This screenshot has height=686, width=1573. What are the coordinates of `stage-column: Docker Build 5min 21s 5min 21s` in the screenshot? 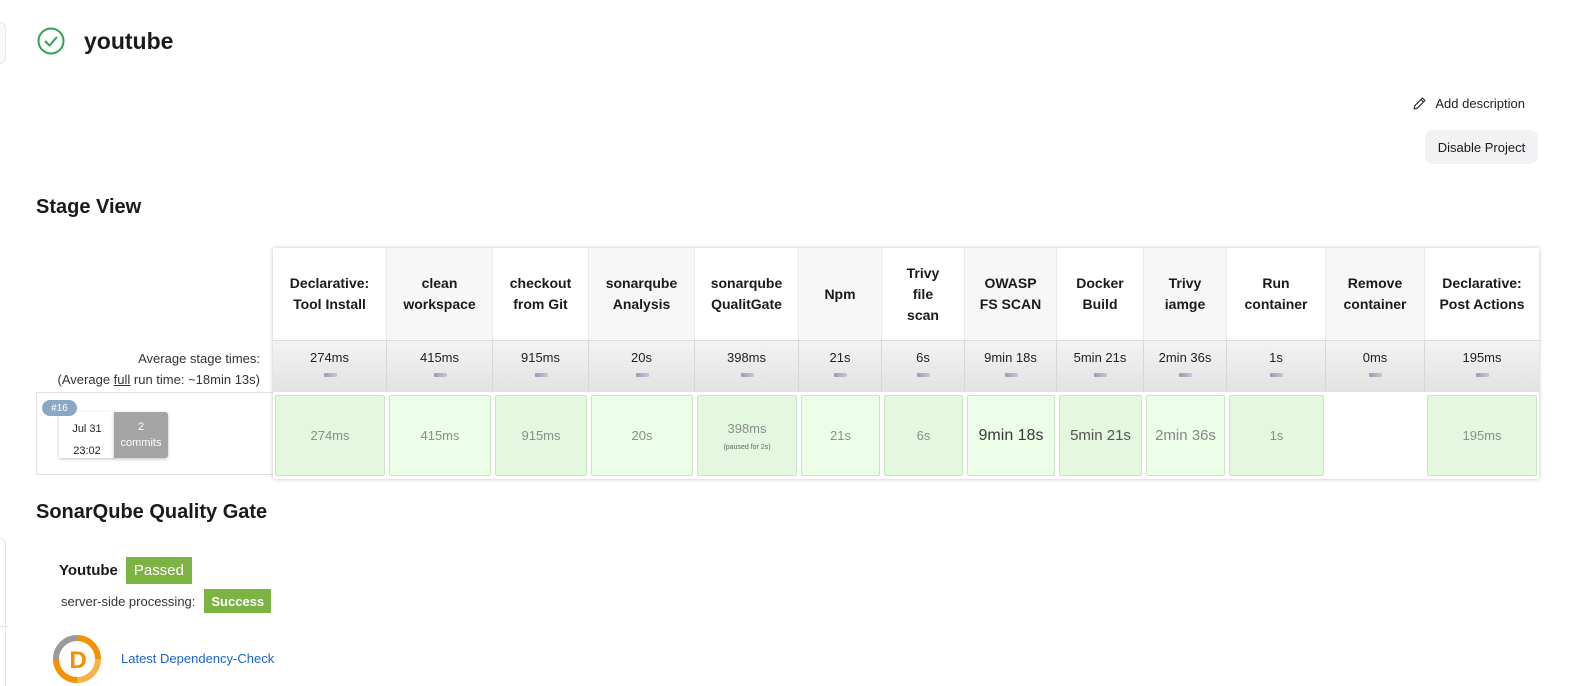 It's located at (1100, 363).